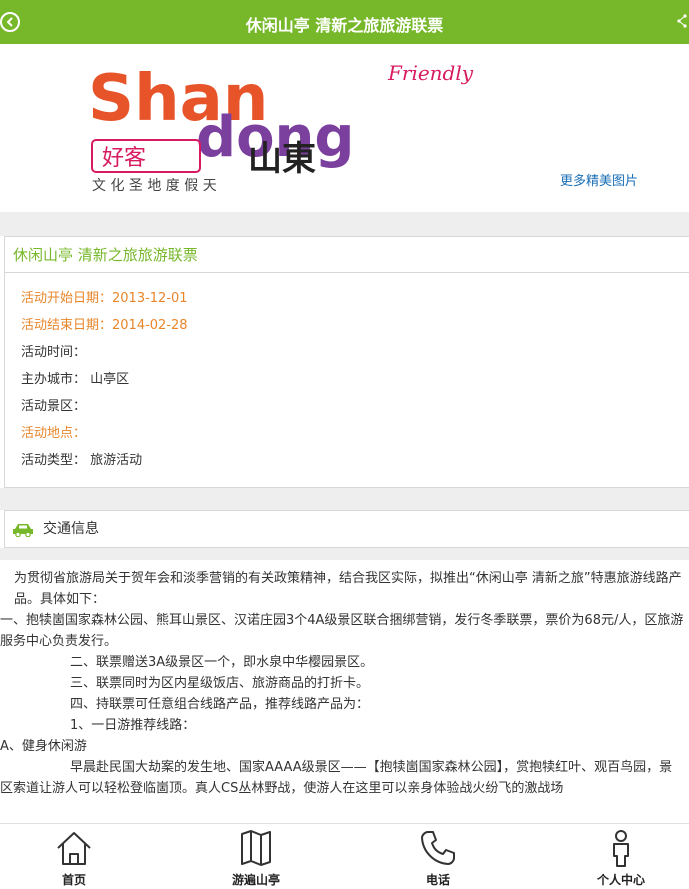 This screenshot has height=889, width=689. What do you see at coordinates (154, 186) in the screenshot?
I see `logo-tagline: 文 化 圣 地 度 假 天` at bounding box center [154, 186].